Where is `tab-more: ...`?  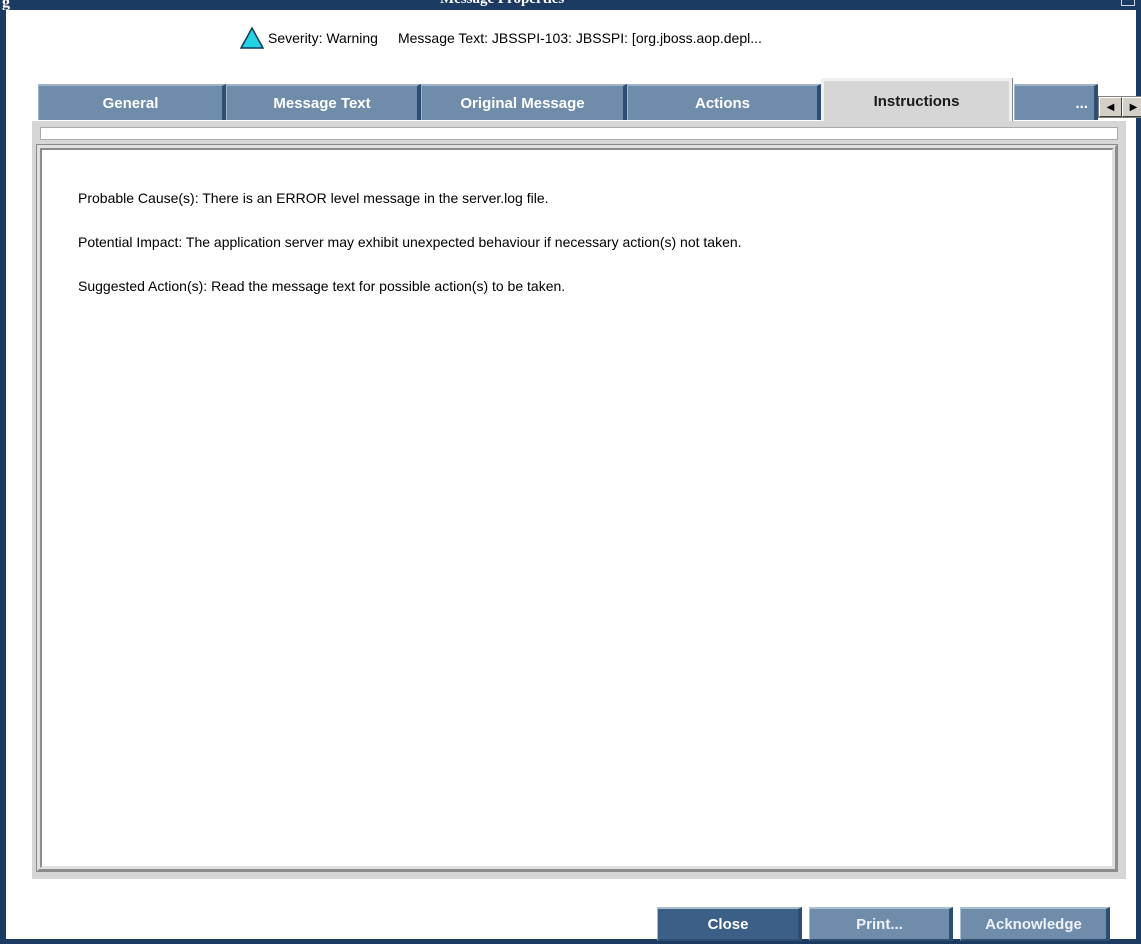 tab-more: ... is located at coordinates (1056, 102).